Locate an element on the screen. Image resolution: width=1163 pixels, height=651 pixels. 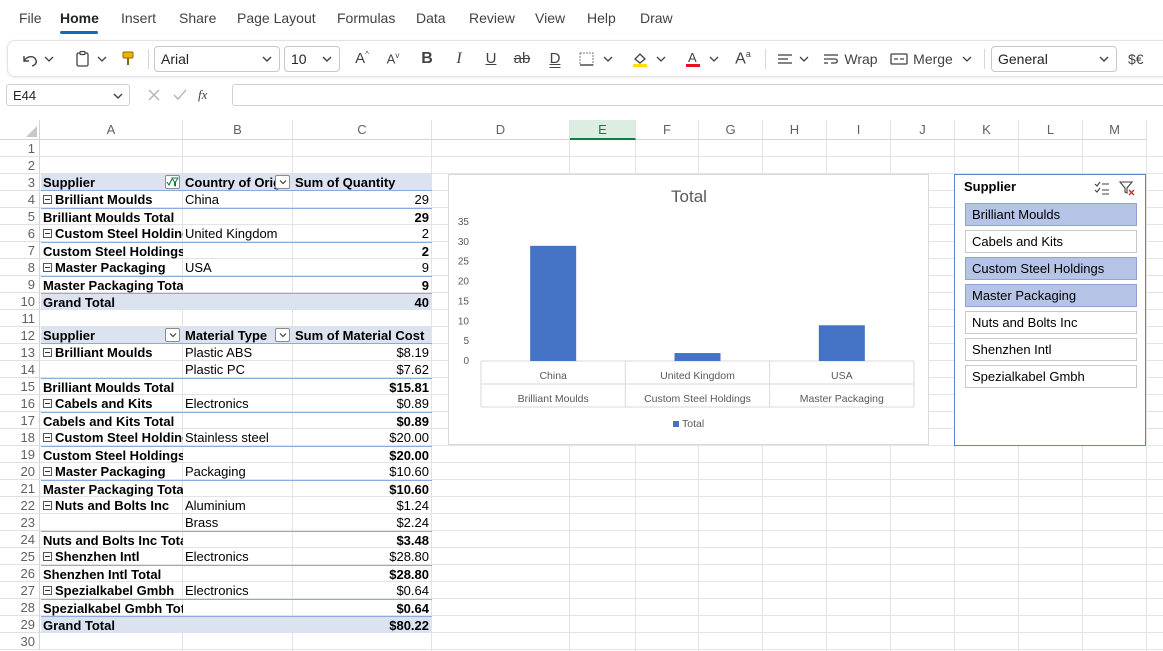
column-header-d: D is located at coordinates (501, 130).